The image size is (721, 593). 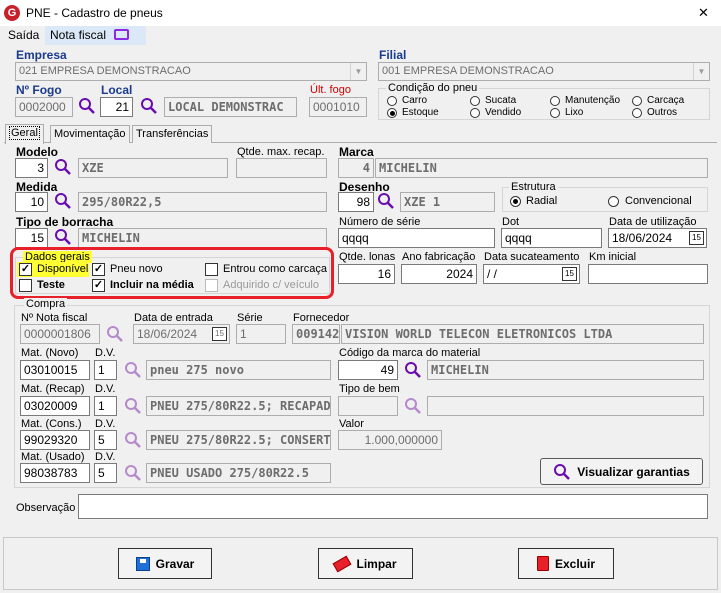 I want to click on km-inicial-input, so click(x=648, y=274).